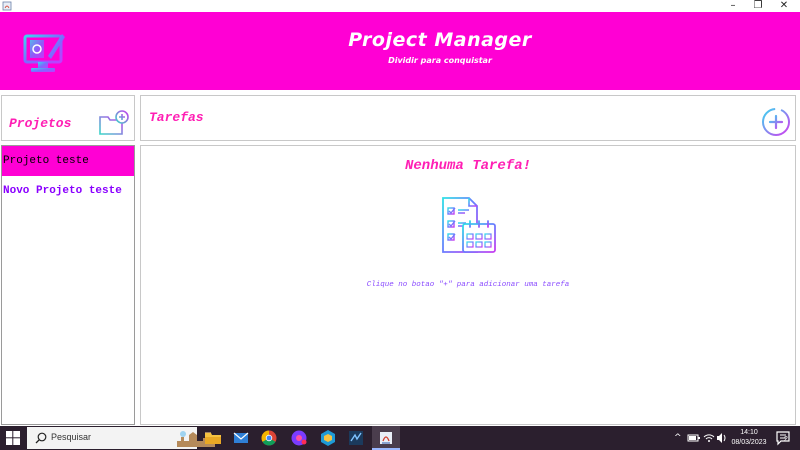 This screenshot has height=450, width=800. I want to click on cube-app-icon, so click(328, 438).